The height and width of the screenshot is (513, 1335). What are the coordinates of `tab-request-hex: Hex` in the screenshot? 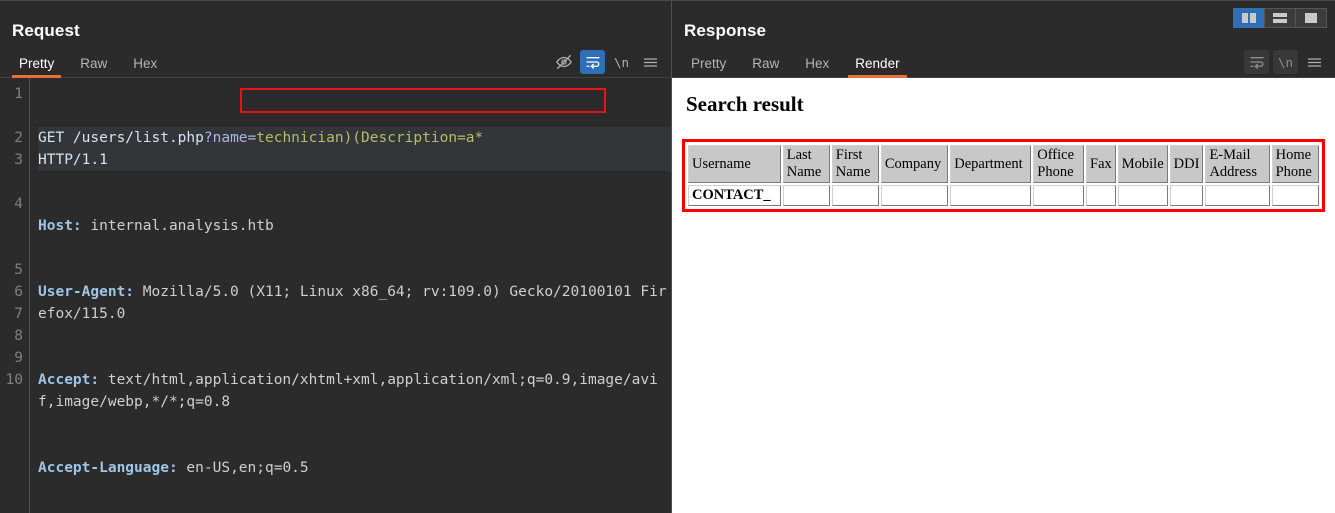 It's located at (145, 65).